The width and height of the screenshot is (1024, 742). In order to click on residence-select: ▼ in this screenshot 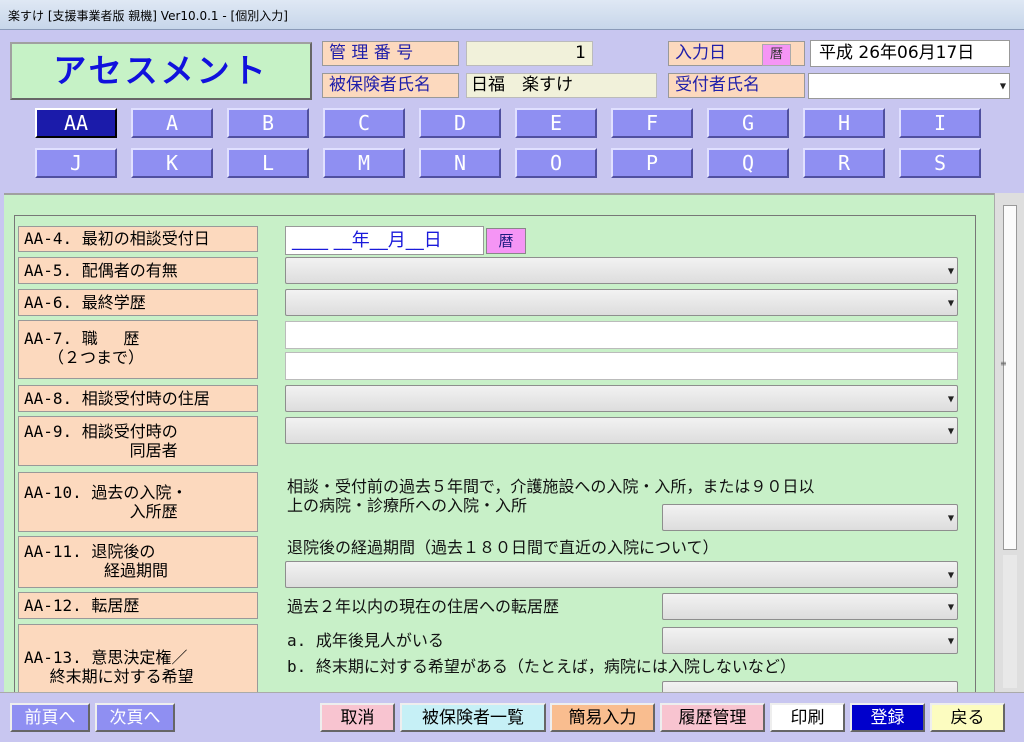, I will do `click(621, 398)`.